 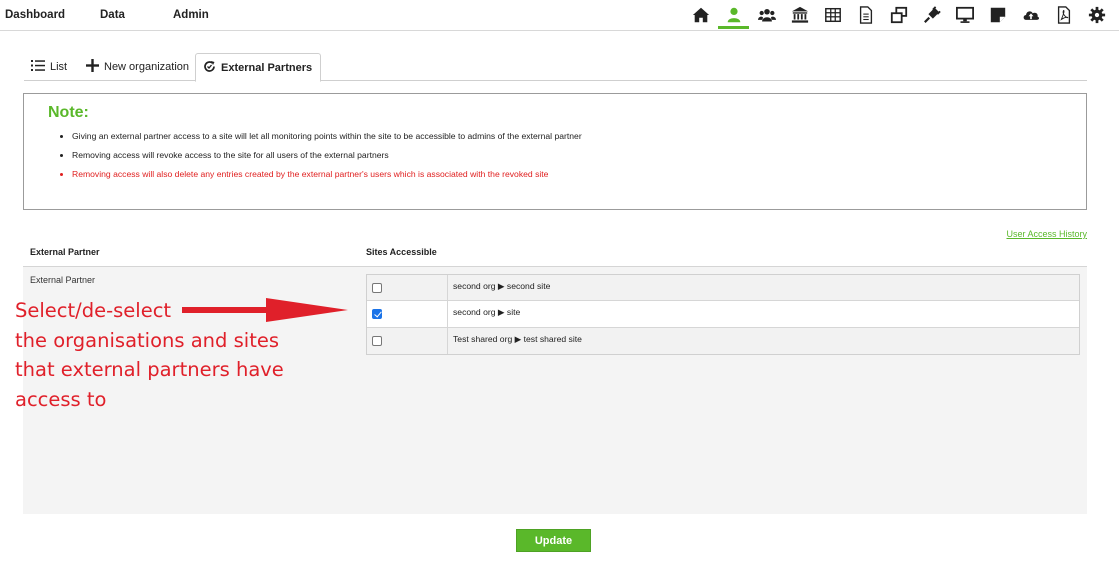 What do you see at coordinates (1063, 15) in the screenshot?
I see `pdf-icon` at bounding box center [1063, 15].